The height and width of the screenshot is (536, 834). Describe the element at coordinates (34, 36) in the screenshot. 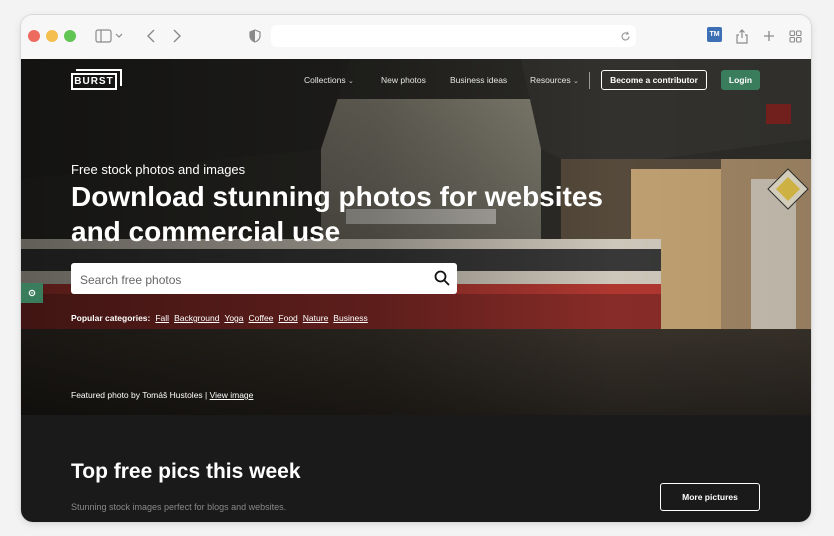

I see `close-window-button` at that location.